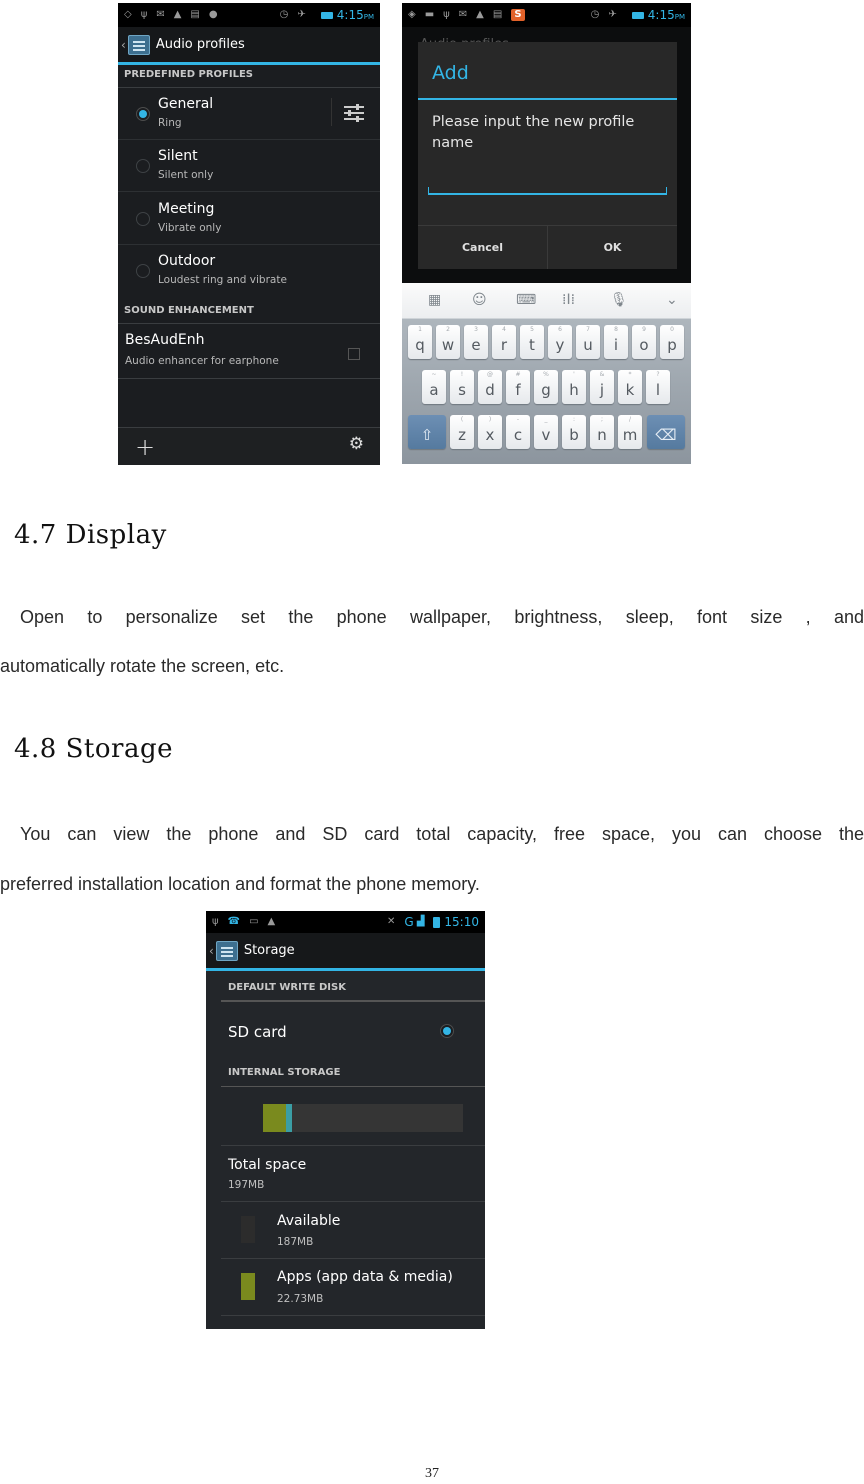  What do you see at coordinates (257, 1032) in the screenshot?
I see `disk-name: SD card` at bounding box center [257, 1032].